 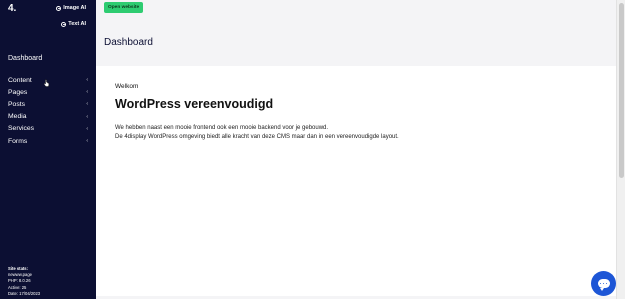 I want to click on text-ai-link: Text AI, so click(x=73, y=24).